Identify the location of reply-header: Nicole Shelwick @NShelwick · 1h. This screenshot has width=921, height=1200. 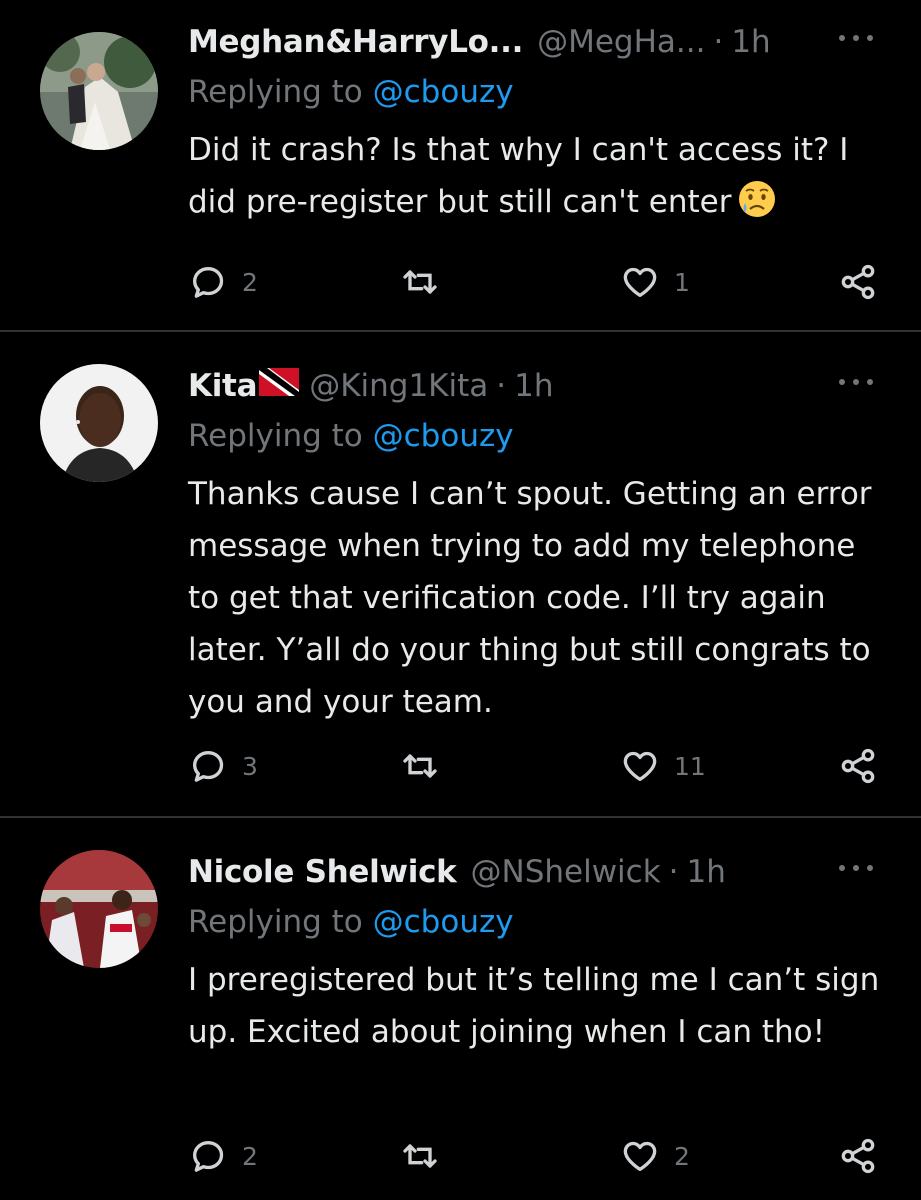
(457, 872).